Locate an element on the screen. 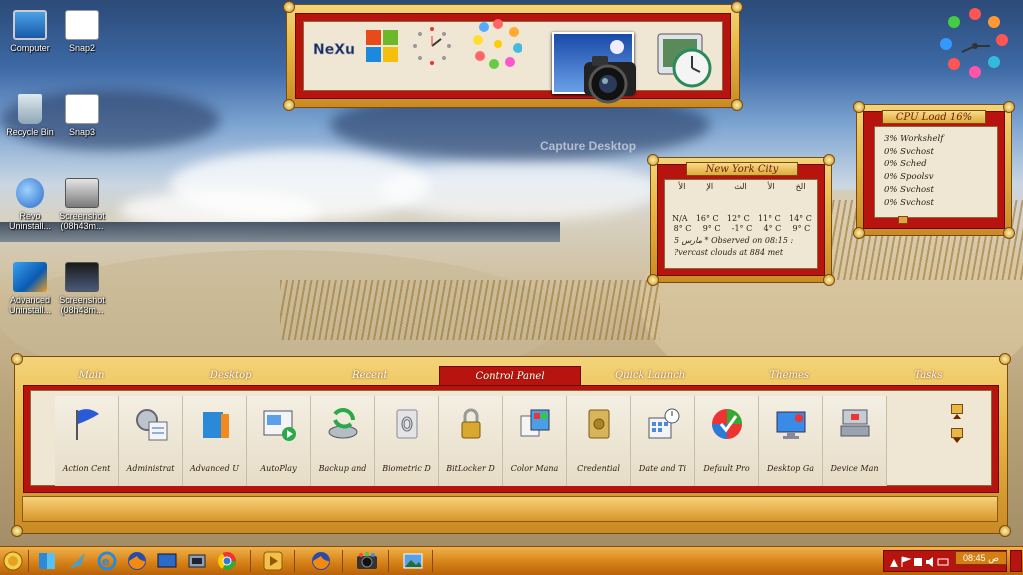  camera-icon is located at coordinates (610, 82).